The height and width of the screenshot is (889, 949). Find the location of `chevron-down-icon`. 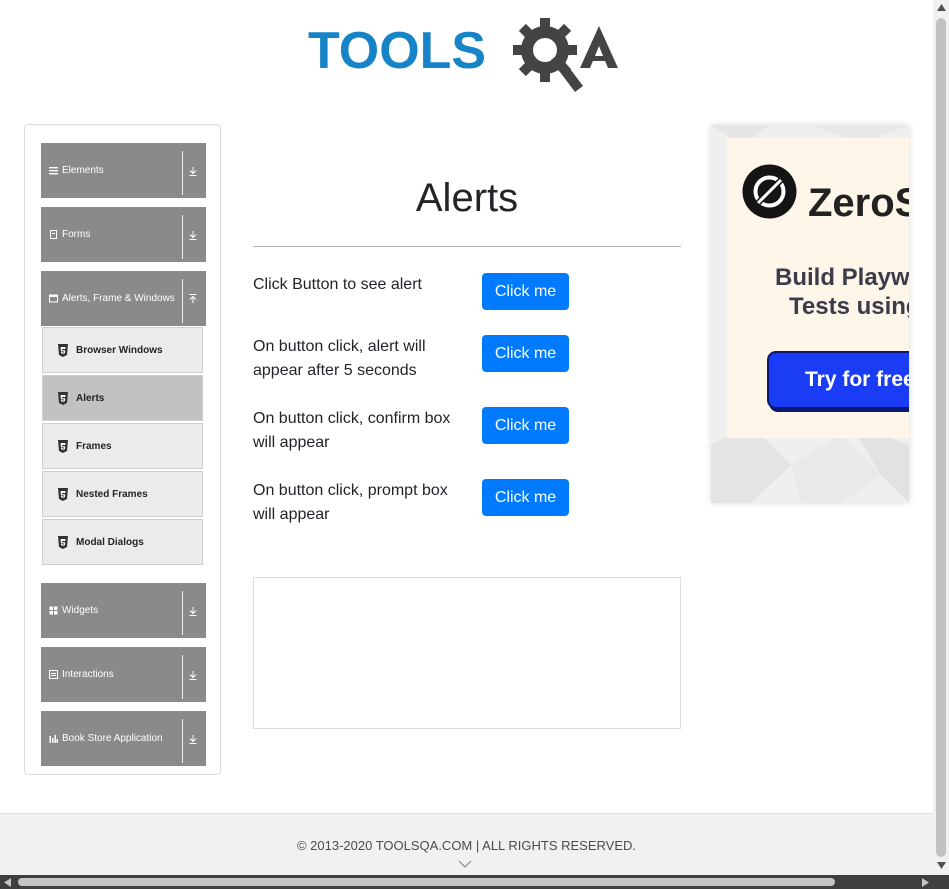

chevron-down-icon is located at coordinates (465, 864).